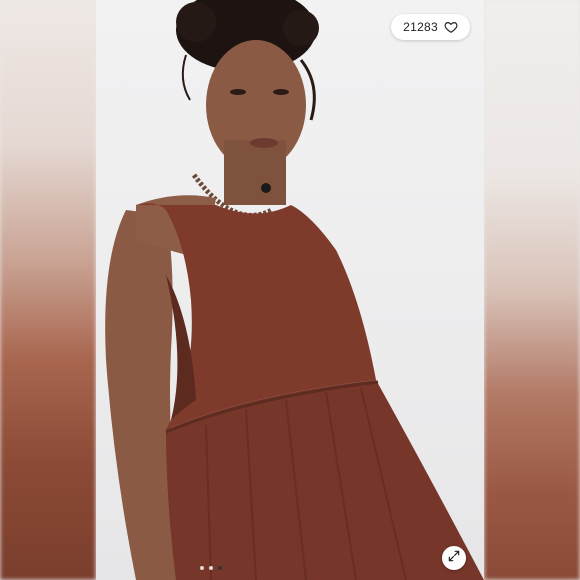  I want to click on heart-icon, so click(451, 27).